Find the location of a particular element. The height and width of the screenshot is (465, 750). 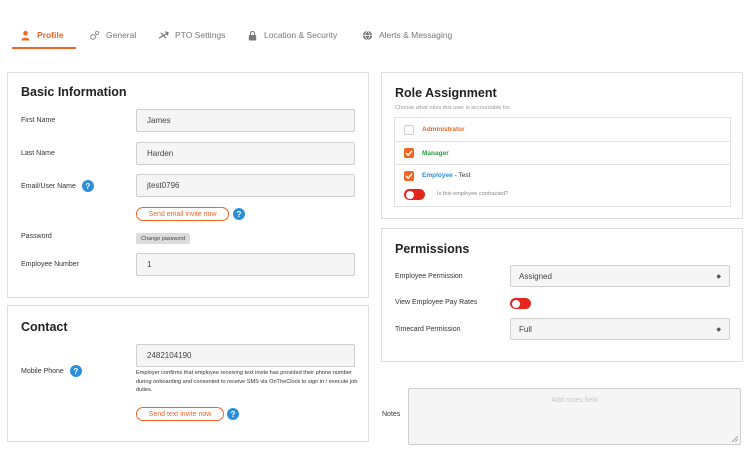

tab-alerts-messaging: Alerts & Messaging is located at coordinates (407, 35).